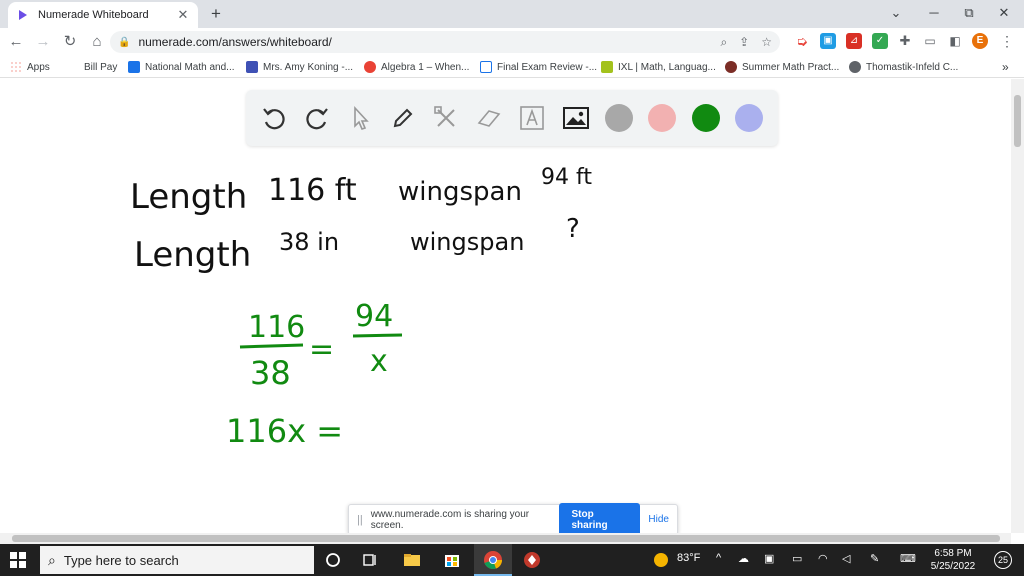  Describe the element at coordinates (43, 42) in the screenshot. I see `forward-icon: →` at that location.